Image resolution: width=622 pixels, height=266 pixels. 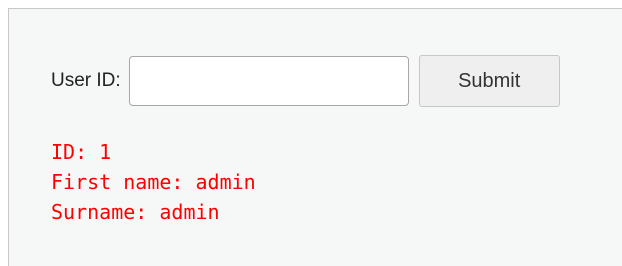 What do you see at coordinates (135, 212) in the screenshot?
I see `result-surname-line: Surname: admin` at bounding box center [135, 212].